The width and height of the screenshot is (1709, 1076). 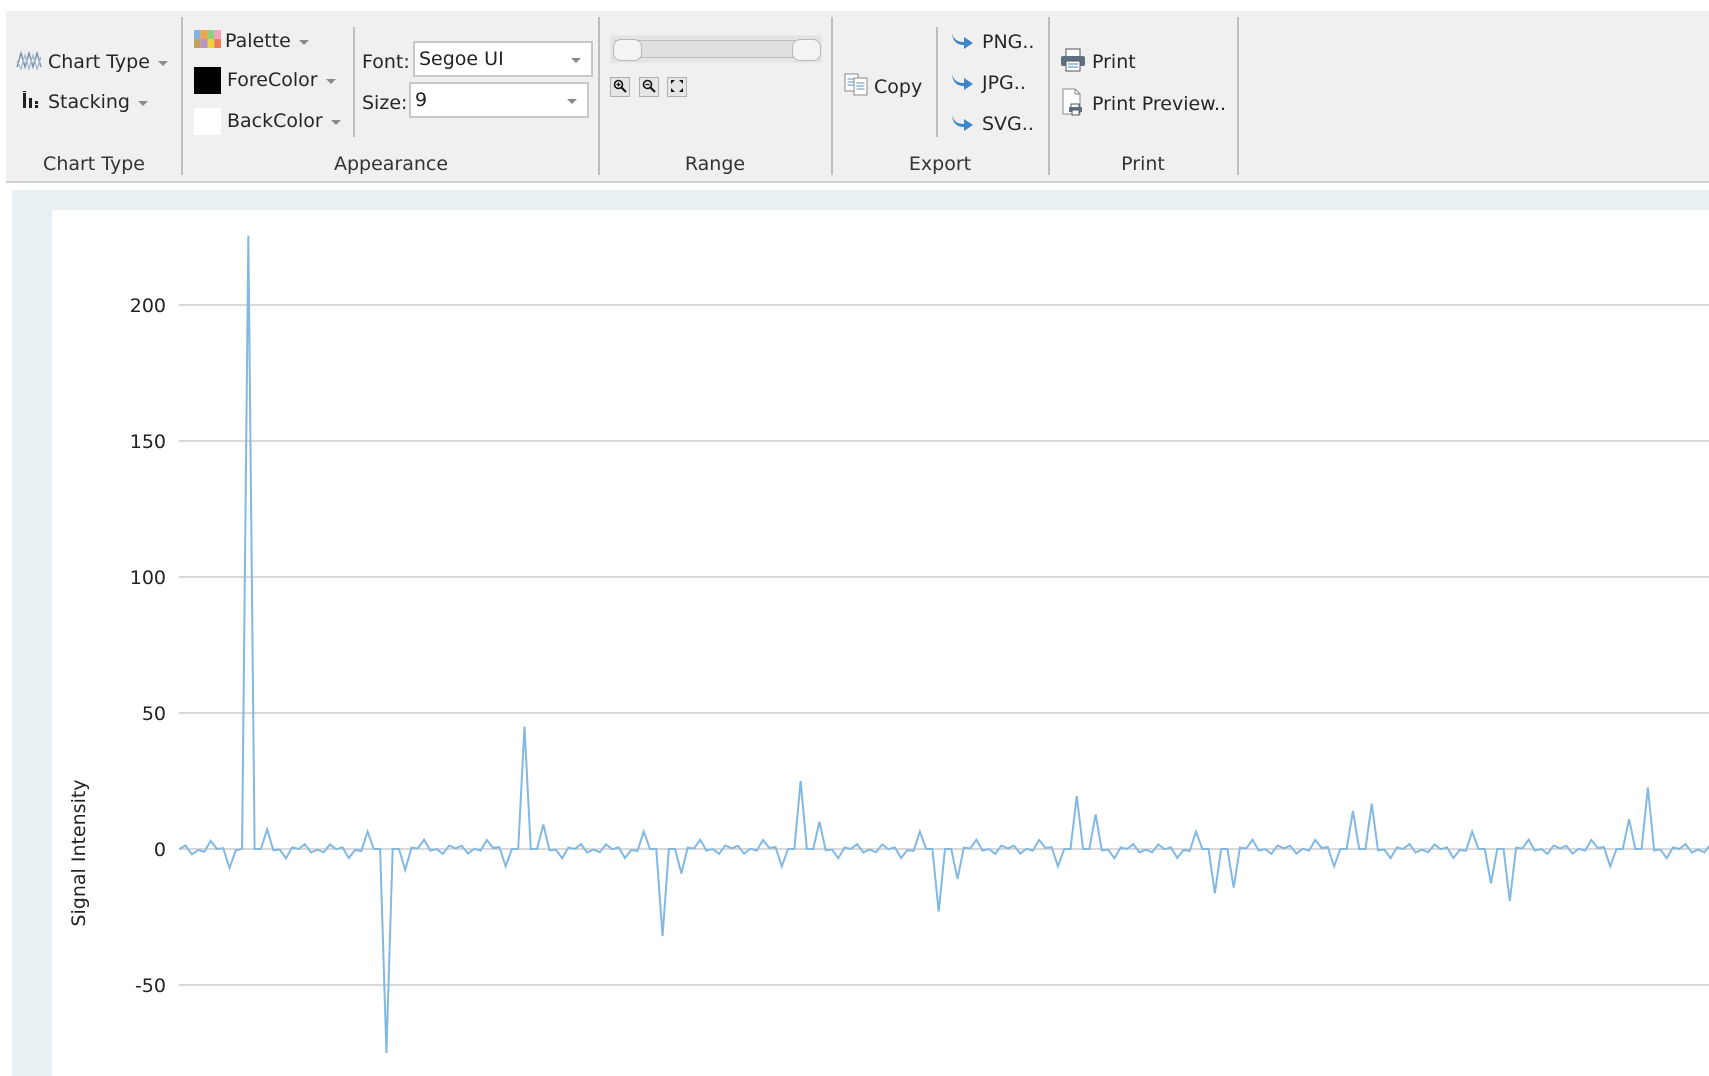 What do you see at coordinates (148, 442) in the screenshot?
I see `y-tick-label: 150` at bounding box center [148, 442].